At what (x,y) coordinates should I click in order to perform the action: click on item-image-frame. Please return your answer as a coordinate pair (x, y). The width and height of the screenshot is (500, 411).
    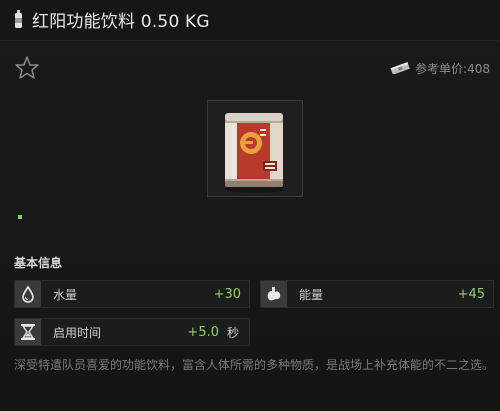
    Looking at the image, I should click on (255, 148).